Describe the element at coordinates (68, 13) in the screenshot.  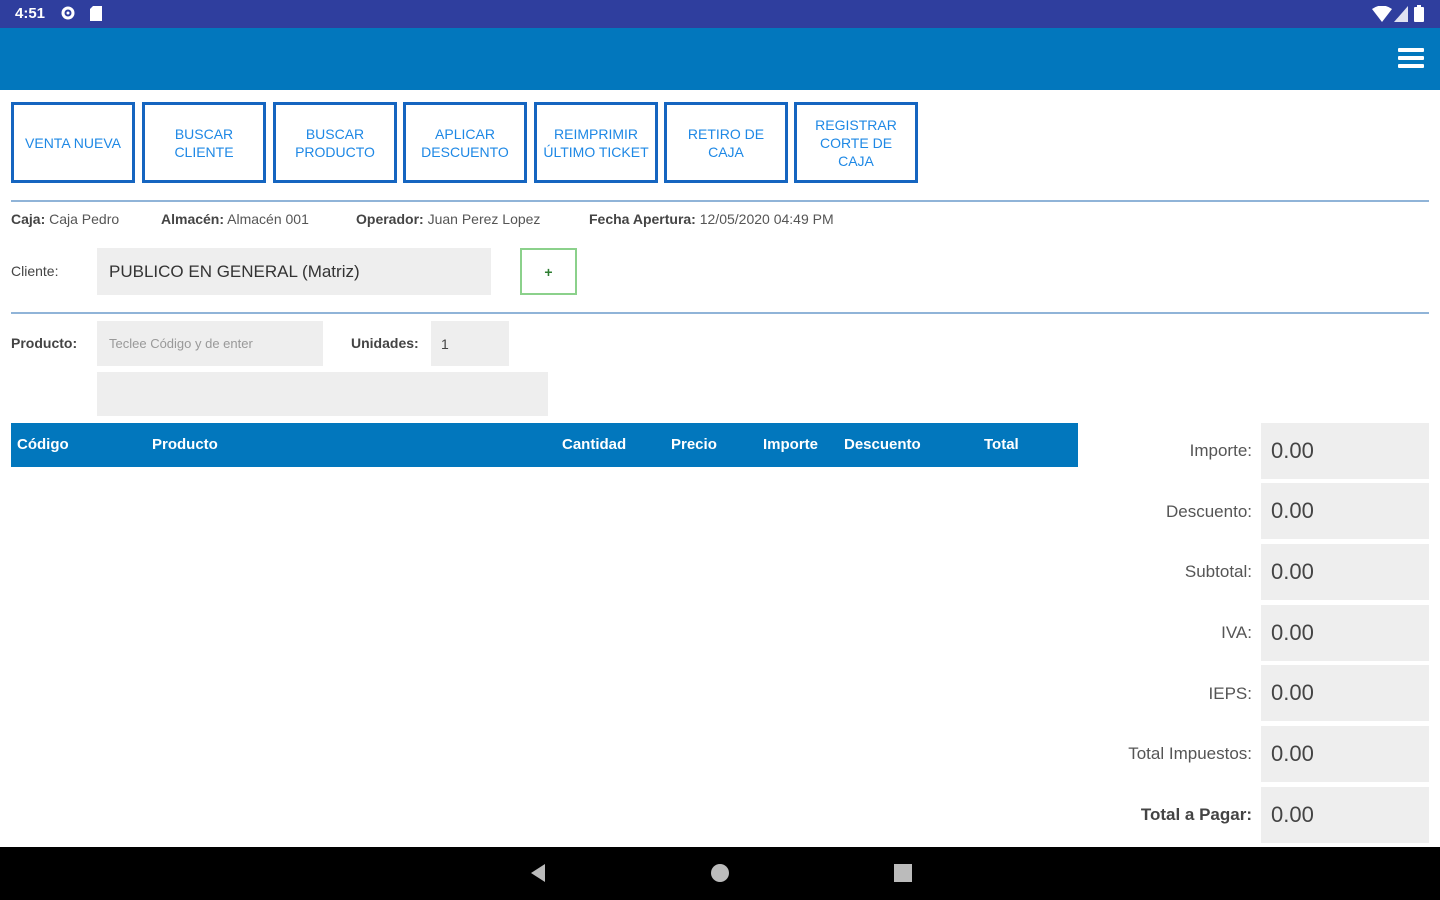
I see `gear-icon` at that location.